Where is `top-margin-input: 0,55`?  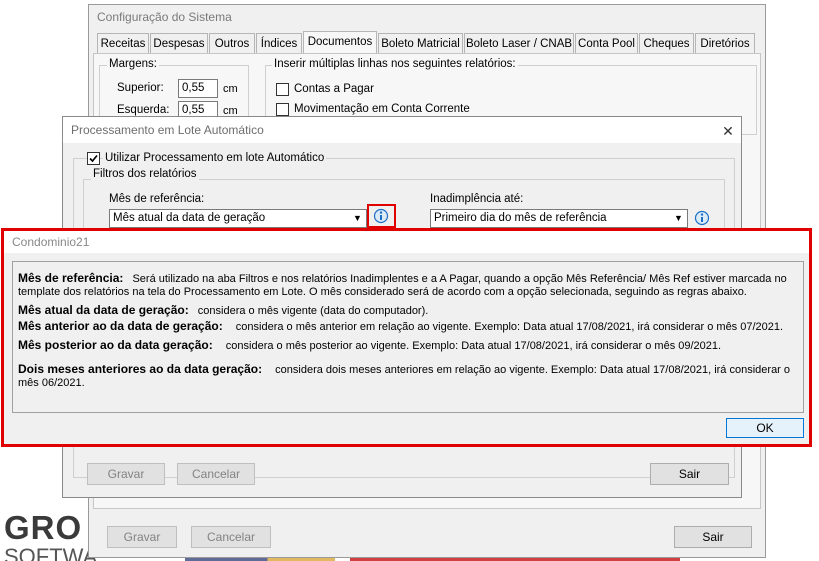 top-margin-input: 0,55 is located at coordinates (198, 88).